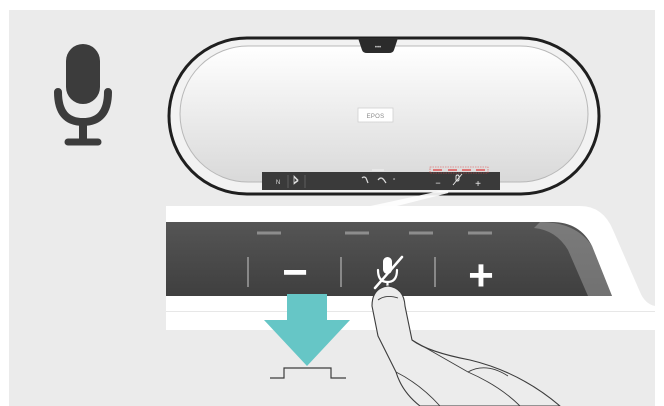  I want to click on small-volume-up-button: +, so click(478, 184).